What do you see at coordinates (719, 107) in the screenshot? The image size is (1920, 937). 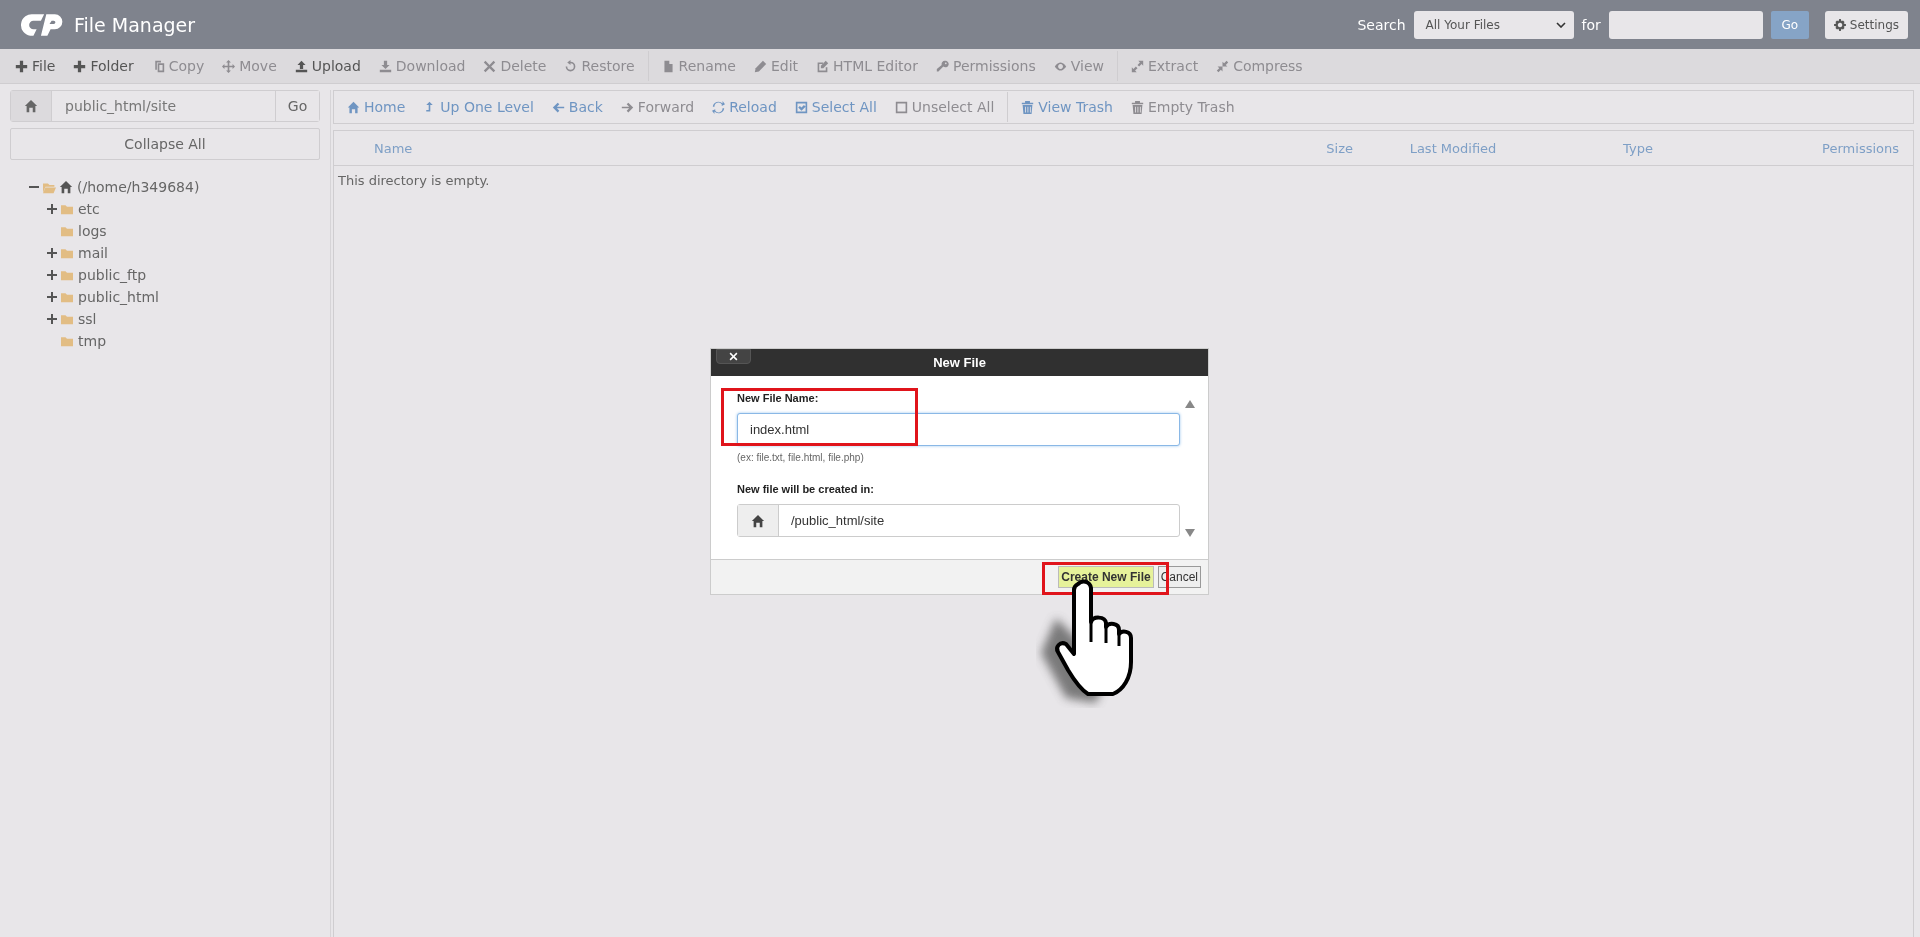 I see `reload-icon` at bounding box center [719, 107].